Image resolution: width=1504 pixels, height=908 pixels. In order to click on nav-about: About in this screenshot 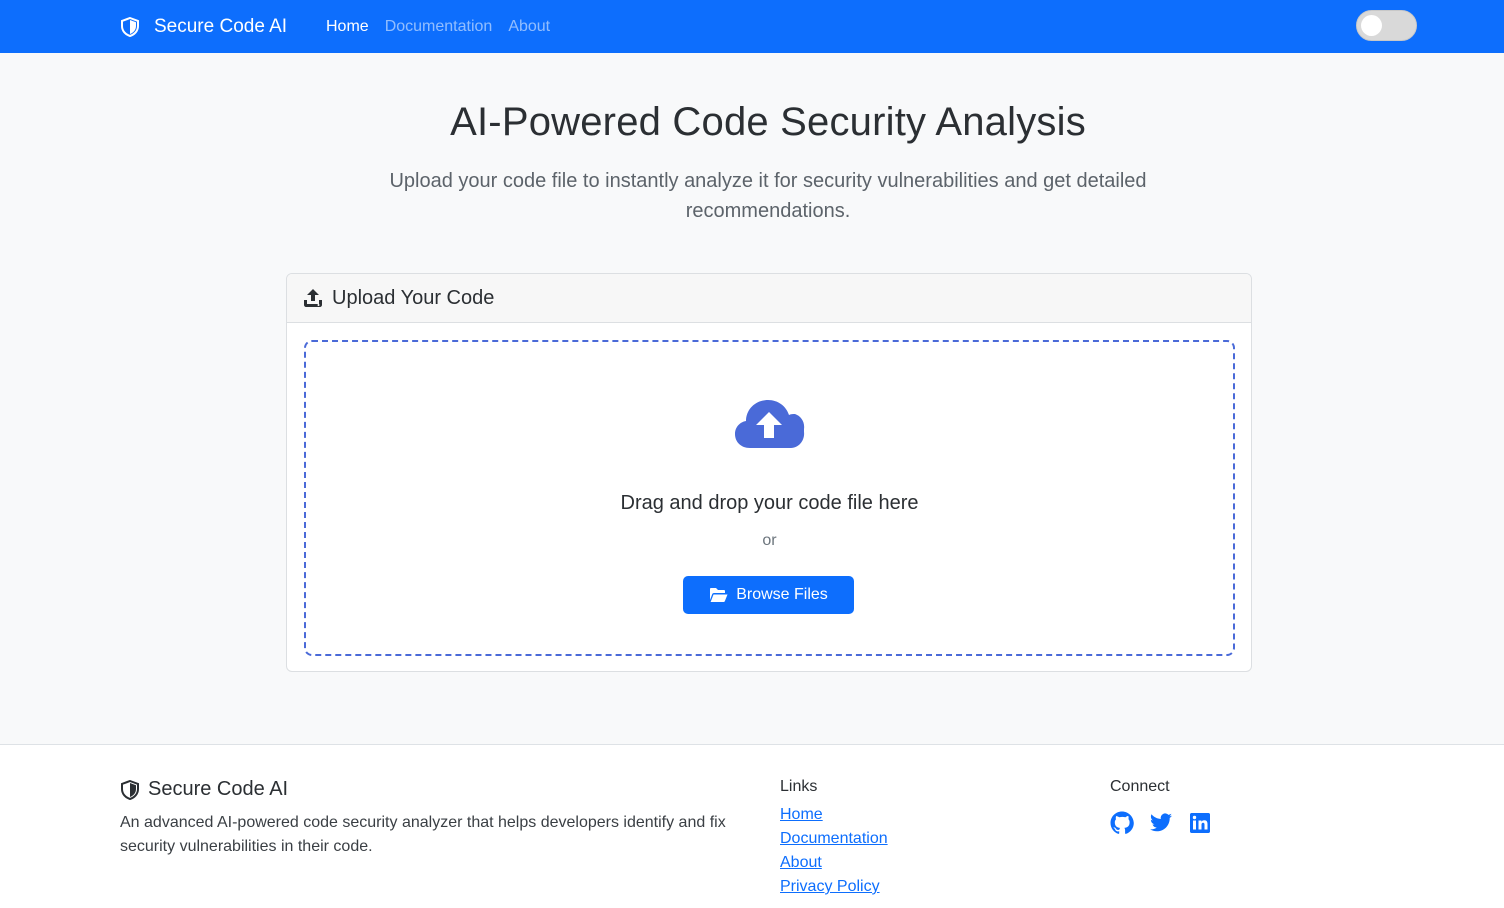, I will do `click(529, 27)`.